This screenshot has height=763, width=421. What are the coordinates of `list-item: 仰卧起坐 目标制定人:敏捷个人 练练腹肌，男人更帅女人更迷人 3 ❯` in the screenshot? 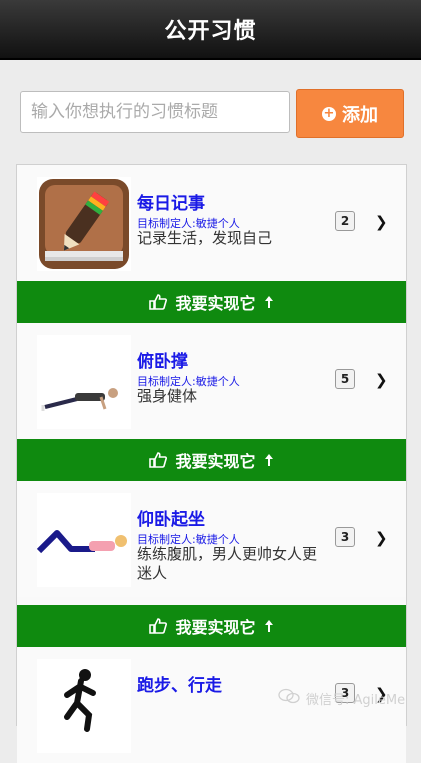 It's located at (211, 539).